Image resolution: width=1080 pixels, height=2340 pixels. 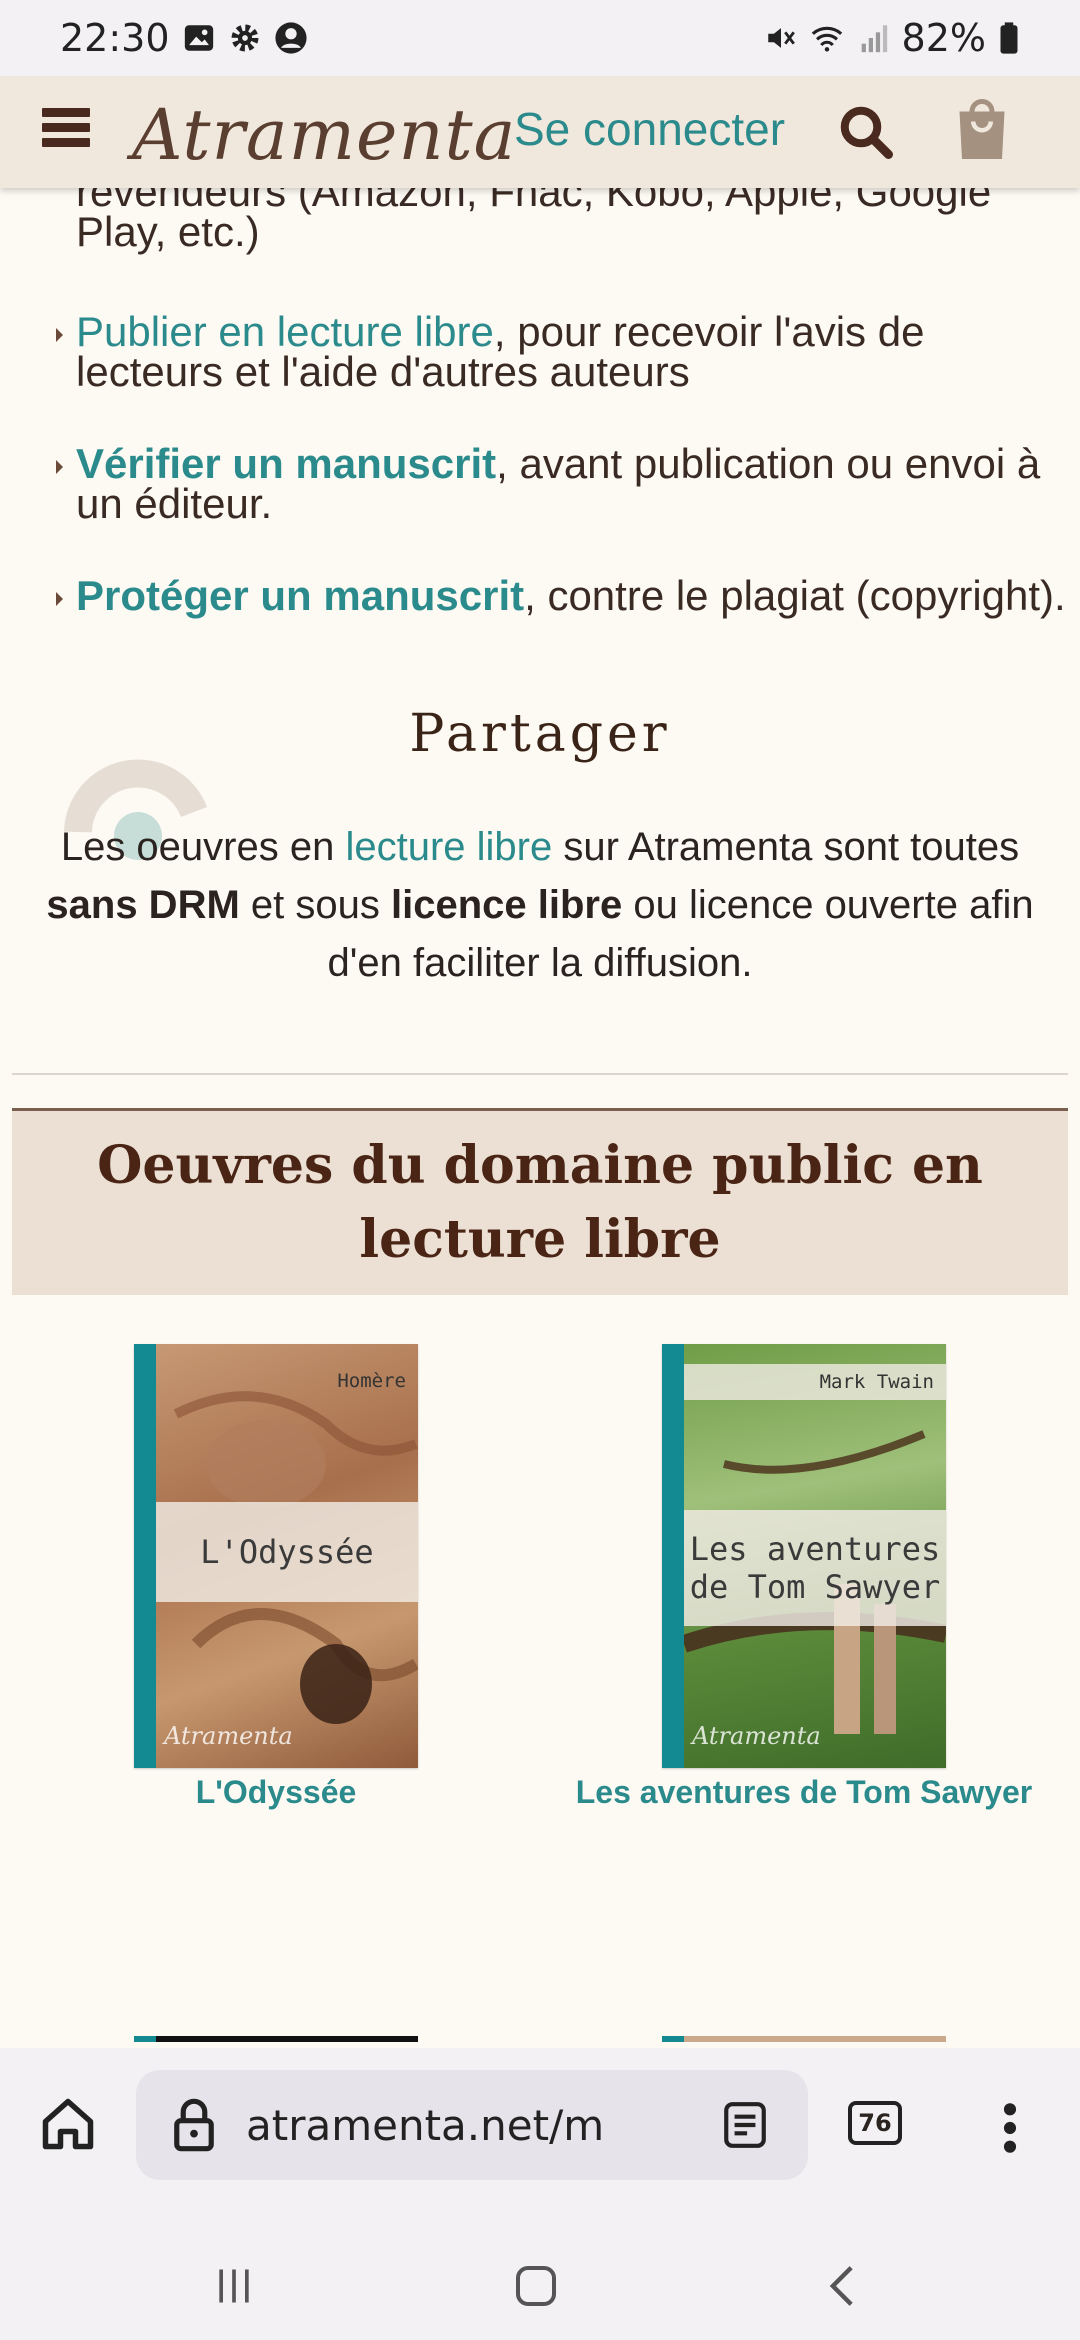 What do you see at coordinates (540, 38) in the screenshot?
I see `status-bar: 22:30 82%` at bounding box center [540, 38].